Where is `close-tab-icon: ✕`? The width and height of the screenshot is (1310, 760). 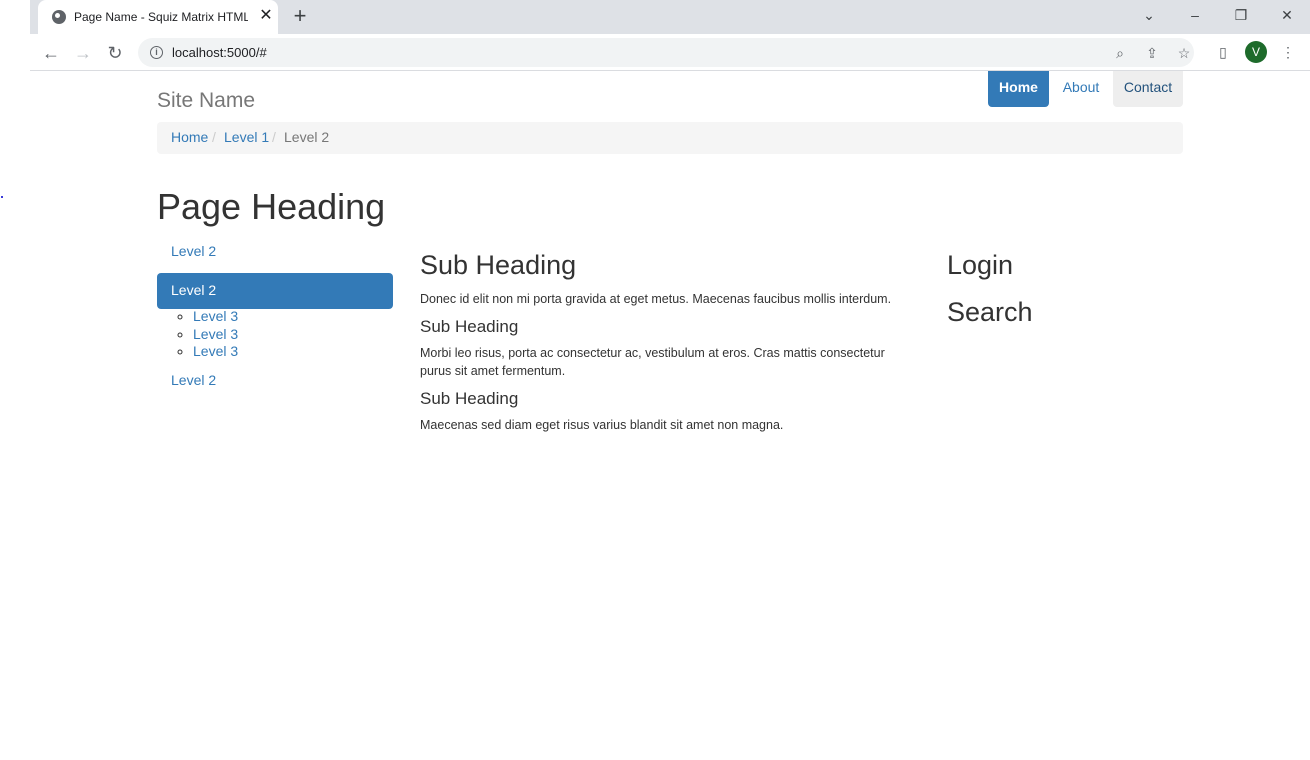
close-tab-icon: ✕ is located at coordinates (266, 16).